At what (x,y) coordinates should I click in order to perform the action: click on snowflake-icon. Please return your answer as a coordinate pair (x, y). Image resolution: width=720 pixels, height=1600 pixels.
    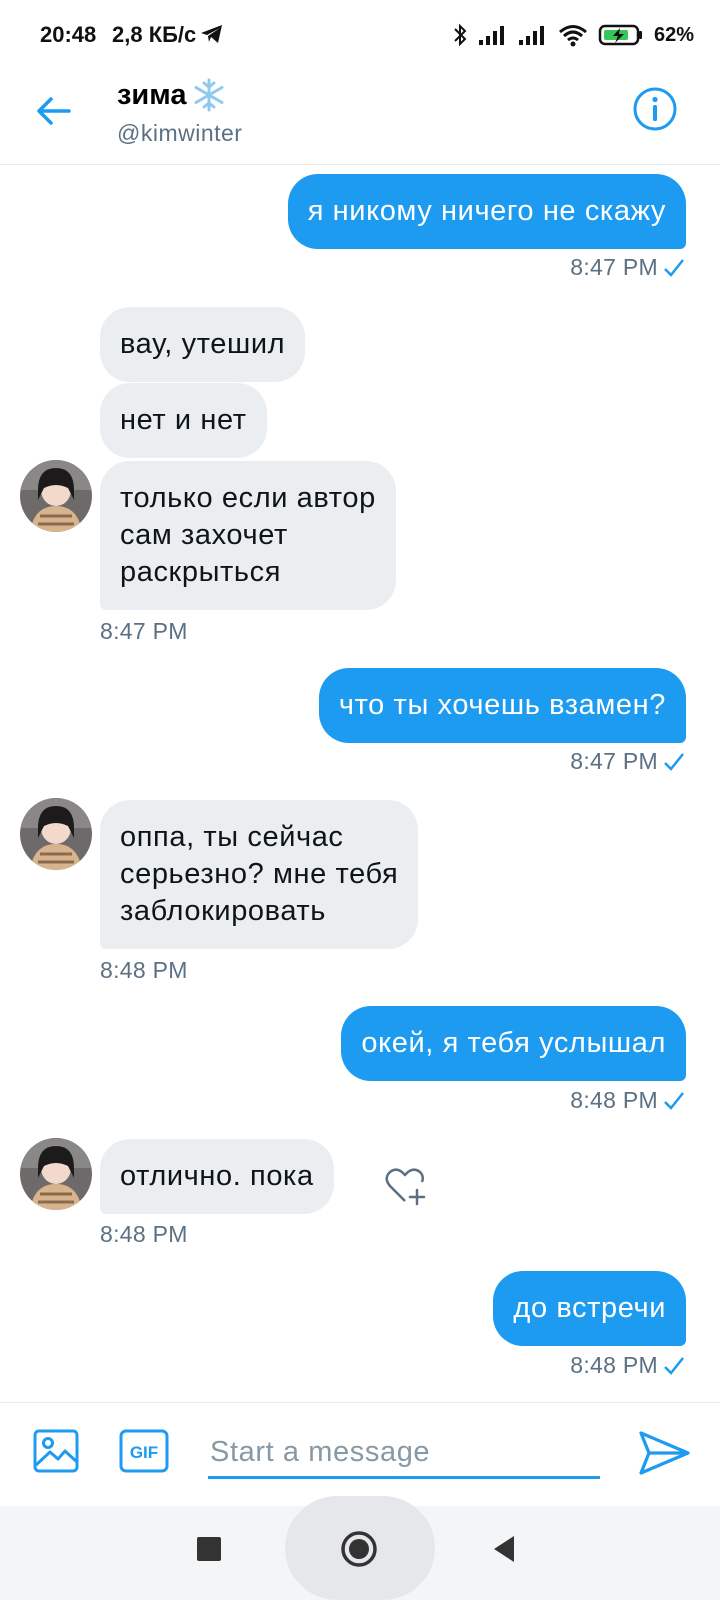
    Looking at the image, I should click on (209, 95).